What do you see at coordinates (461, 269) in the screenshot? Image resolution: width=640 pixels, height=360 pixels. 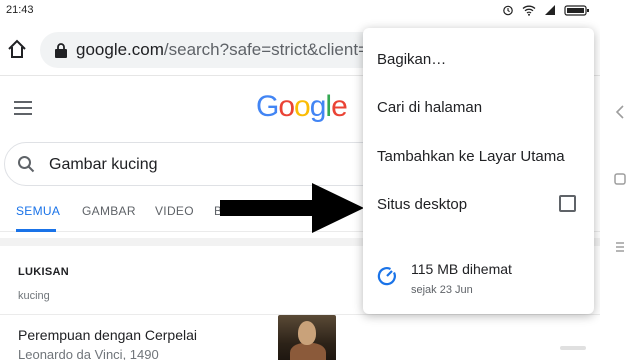 I see `data-saved-amount: 115 MB dihemat` at bounding box center [461, 269].